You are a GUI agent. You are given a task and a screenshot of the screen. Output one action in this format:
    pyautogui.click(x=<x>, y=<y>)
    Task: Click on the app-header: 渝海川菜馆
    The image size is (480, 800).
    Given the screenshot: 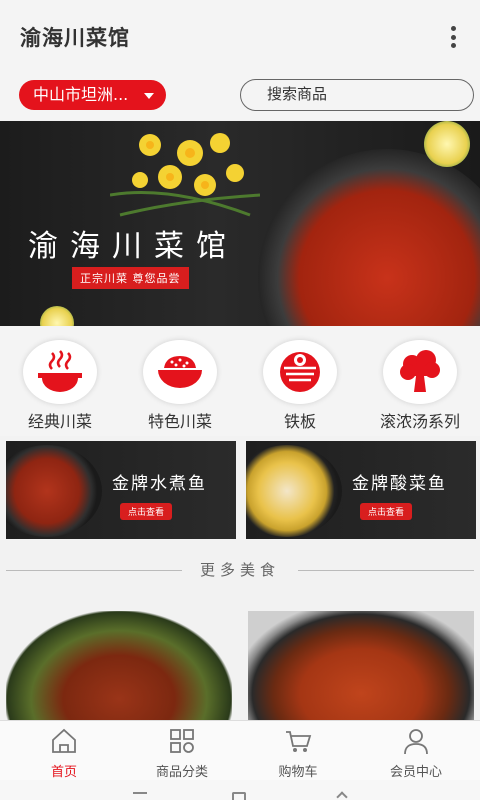 What is the action you would take?
    pyautogui.click(x=240, y=37)
    